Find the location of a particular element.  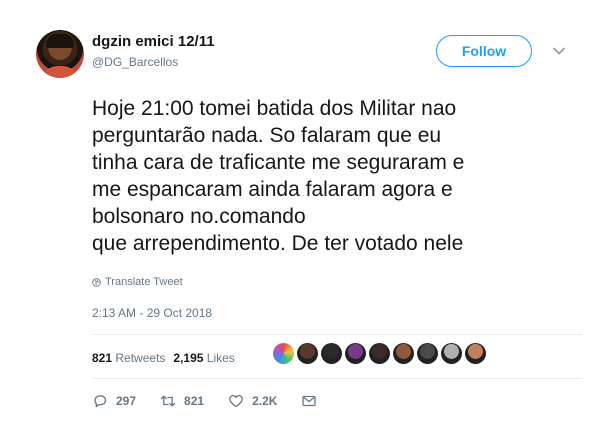

liker-avatars is located at coordinates (379, 353).